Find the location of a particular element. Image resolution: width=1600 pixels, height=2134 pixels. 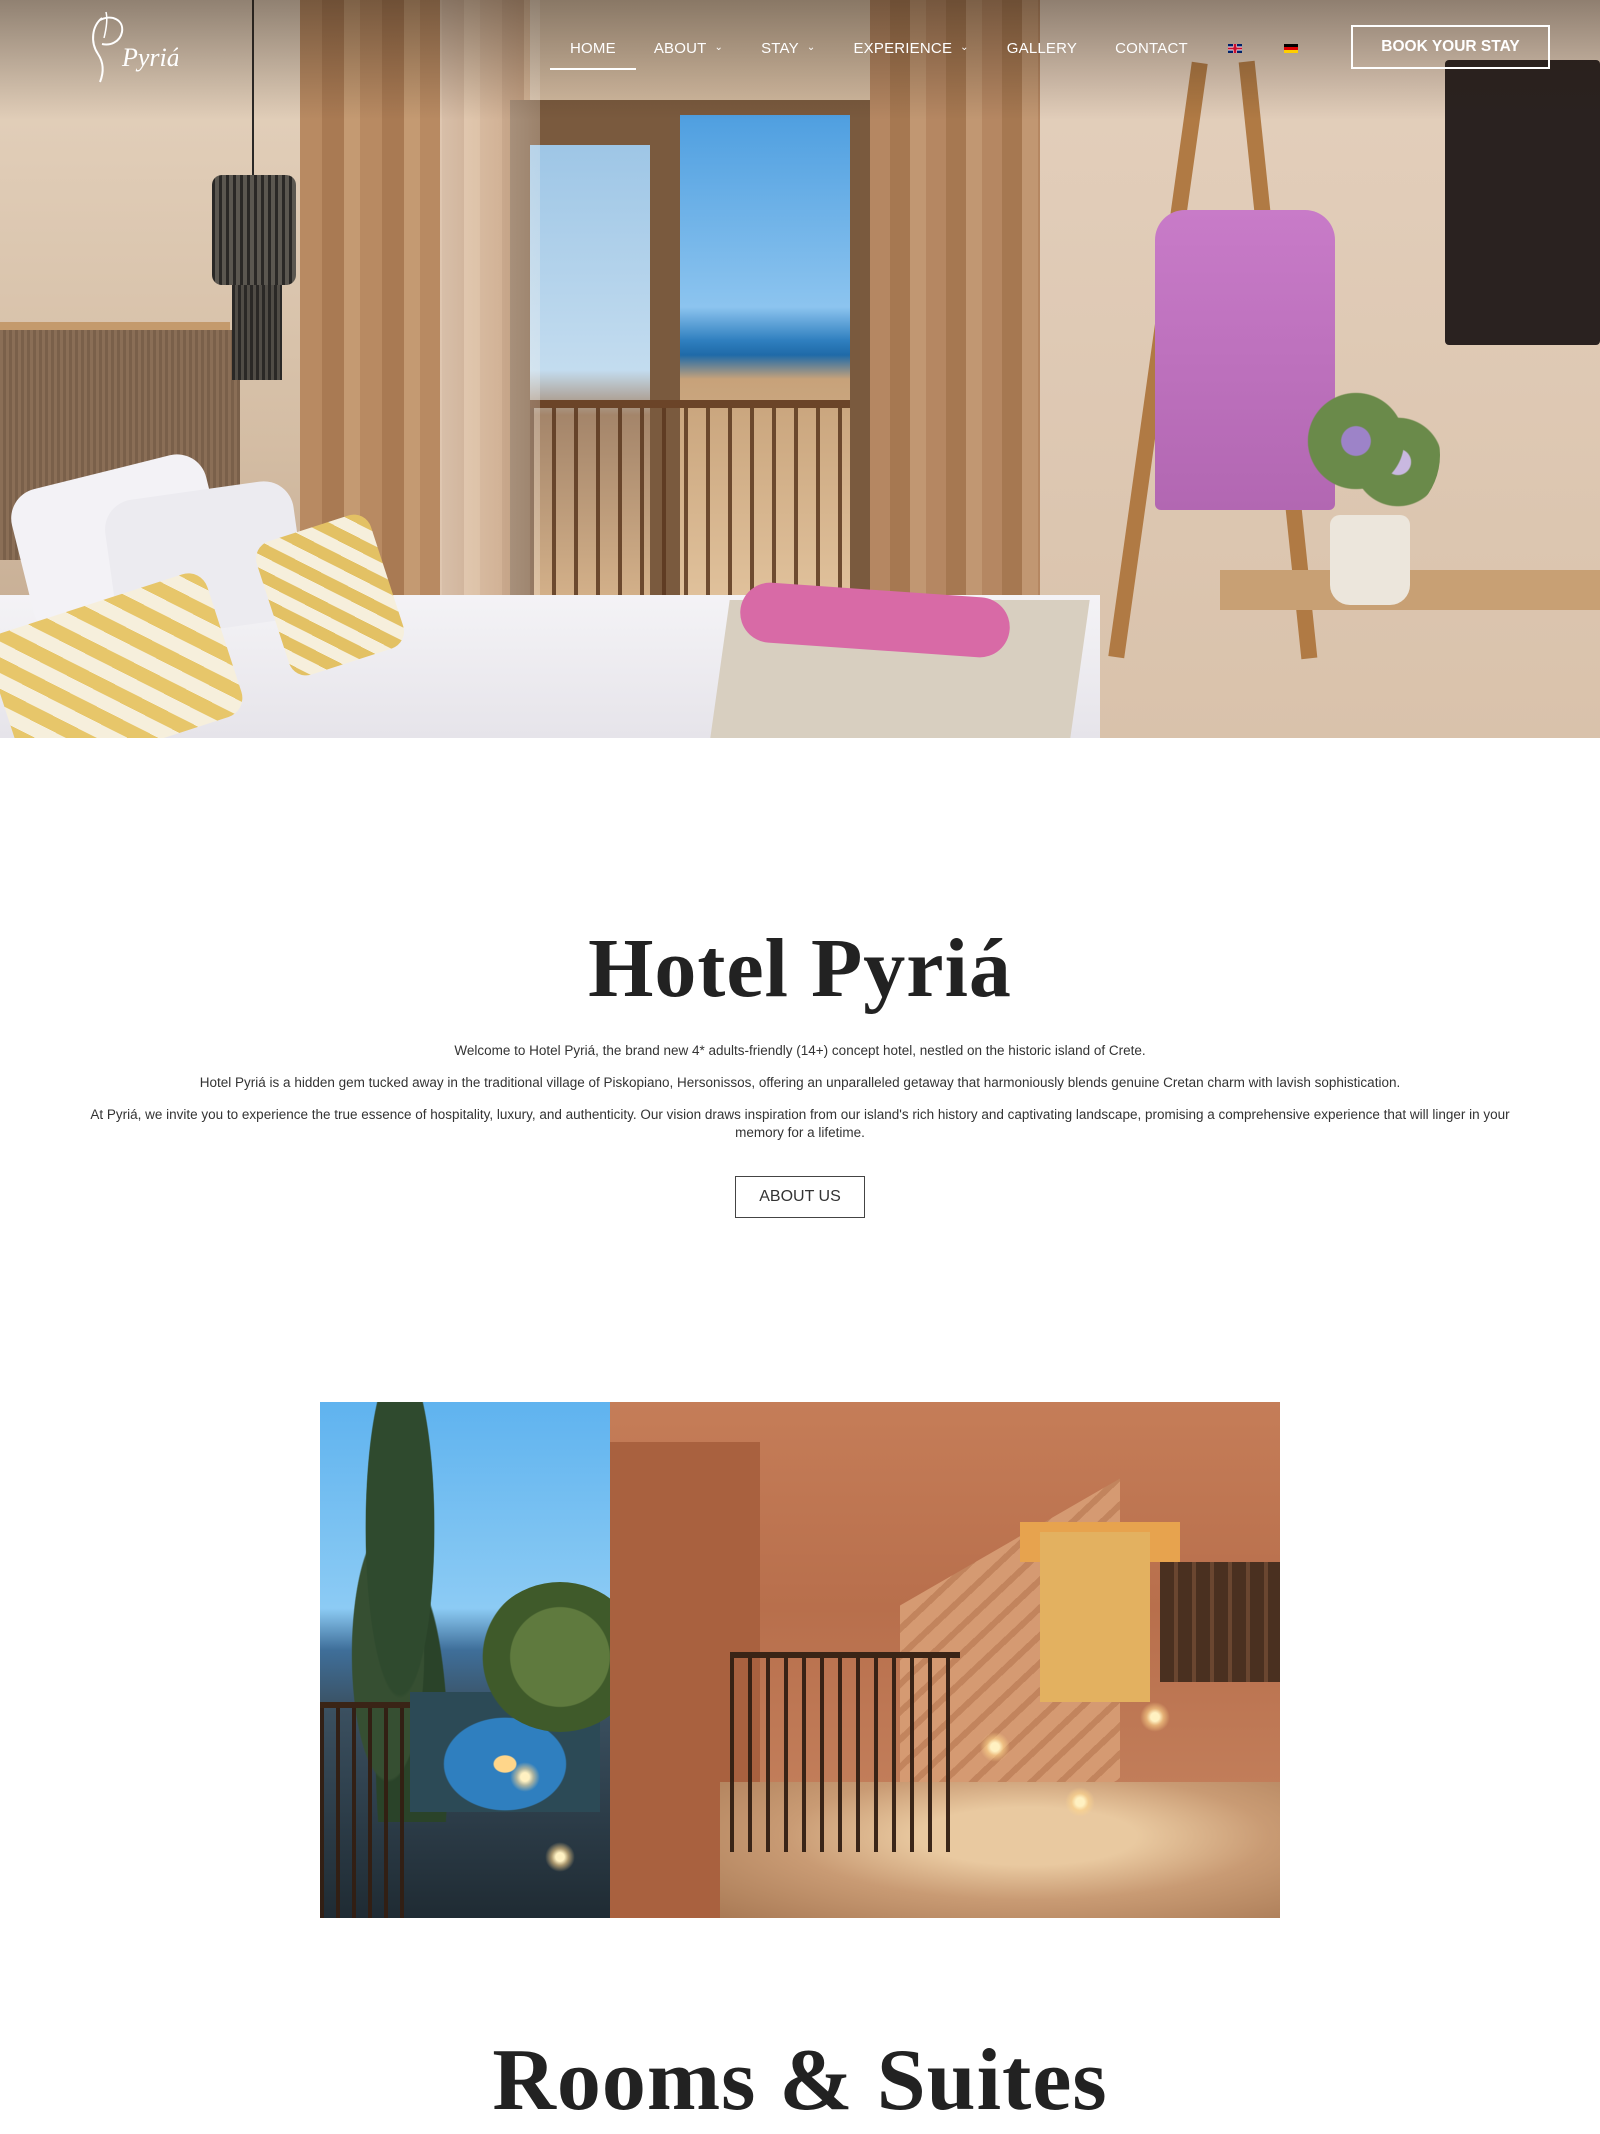

nav-gallery-label: GALLERY is located at coordinates (1042, 48).